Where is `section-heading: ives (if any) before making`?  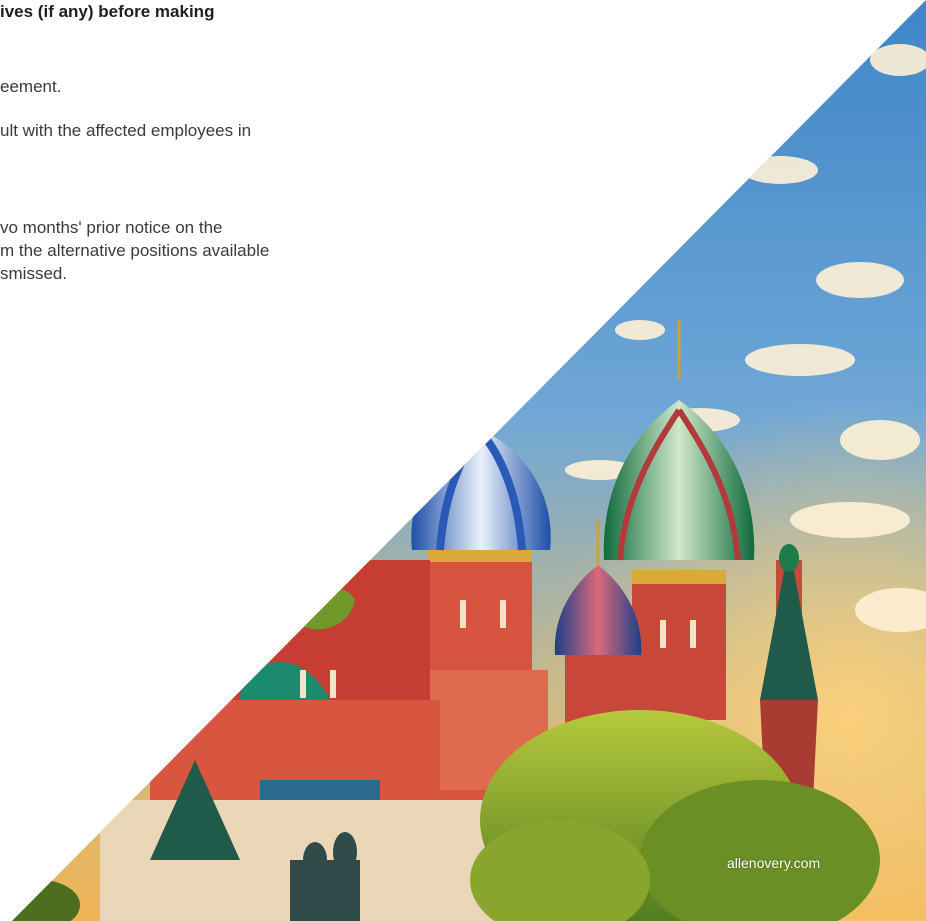
section-heading: ives (if any) before making is located at coordinates (107, 11).